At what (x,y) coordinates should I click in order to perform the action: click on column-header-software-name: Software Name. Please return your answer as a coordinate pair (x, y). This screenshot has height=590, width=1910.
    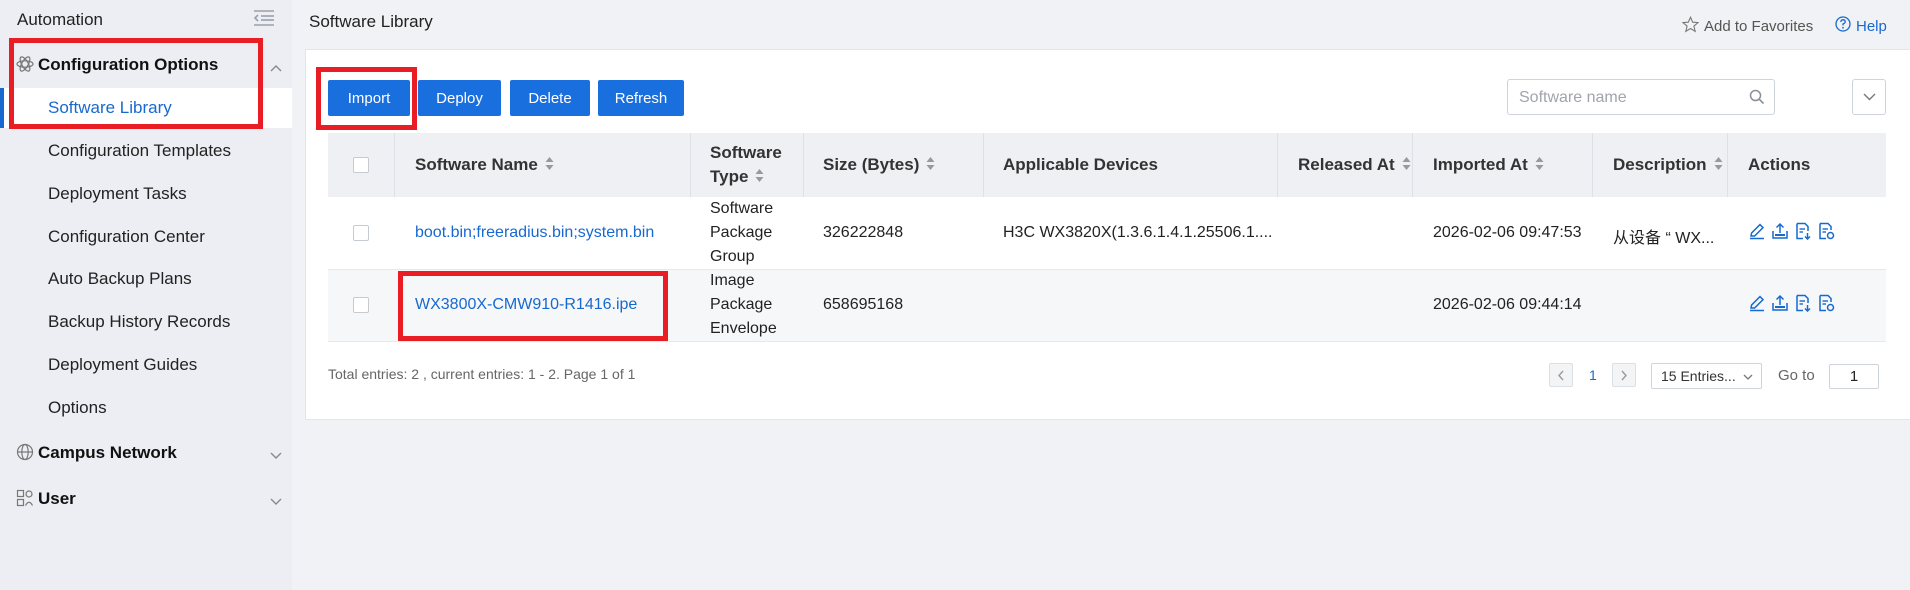
    Looking at the image, I should click on (484, 165).